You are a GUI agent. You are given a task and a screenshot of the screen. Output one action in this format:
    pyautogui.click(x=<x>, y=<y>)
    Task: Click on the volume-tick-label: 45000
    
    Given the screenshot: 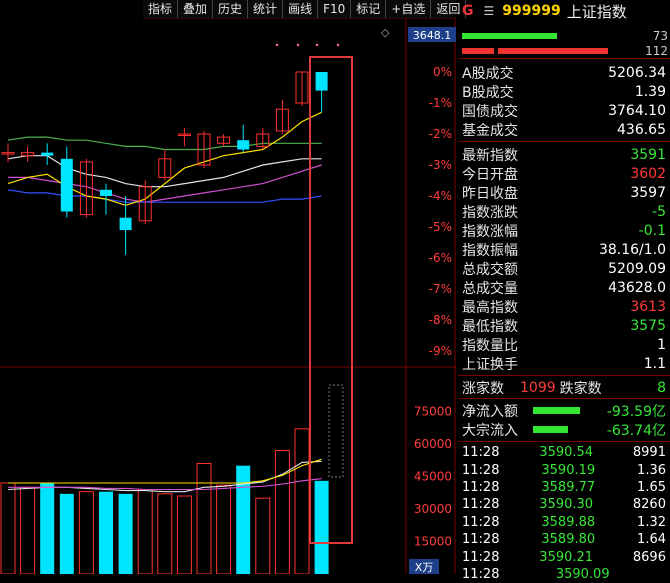 What is the action you would take?
    pyautogui.click(x=433, y=477)
    